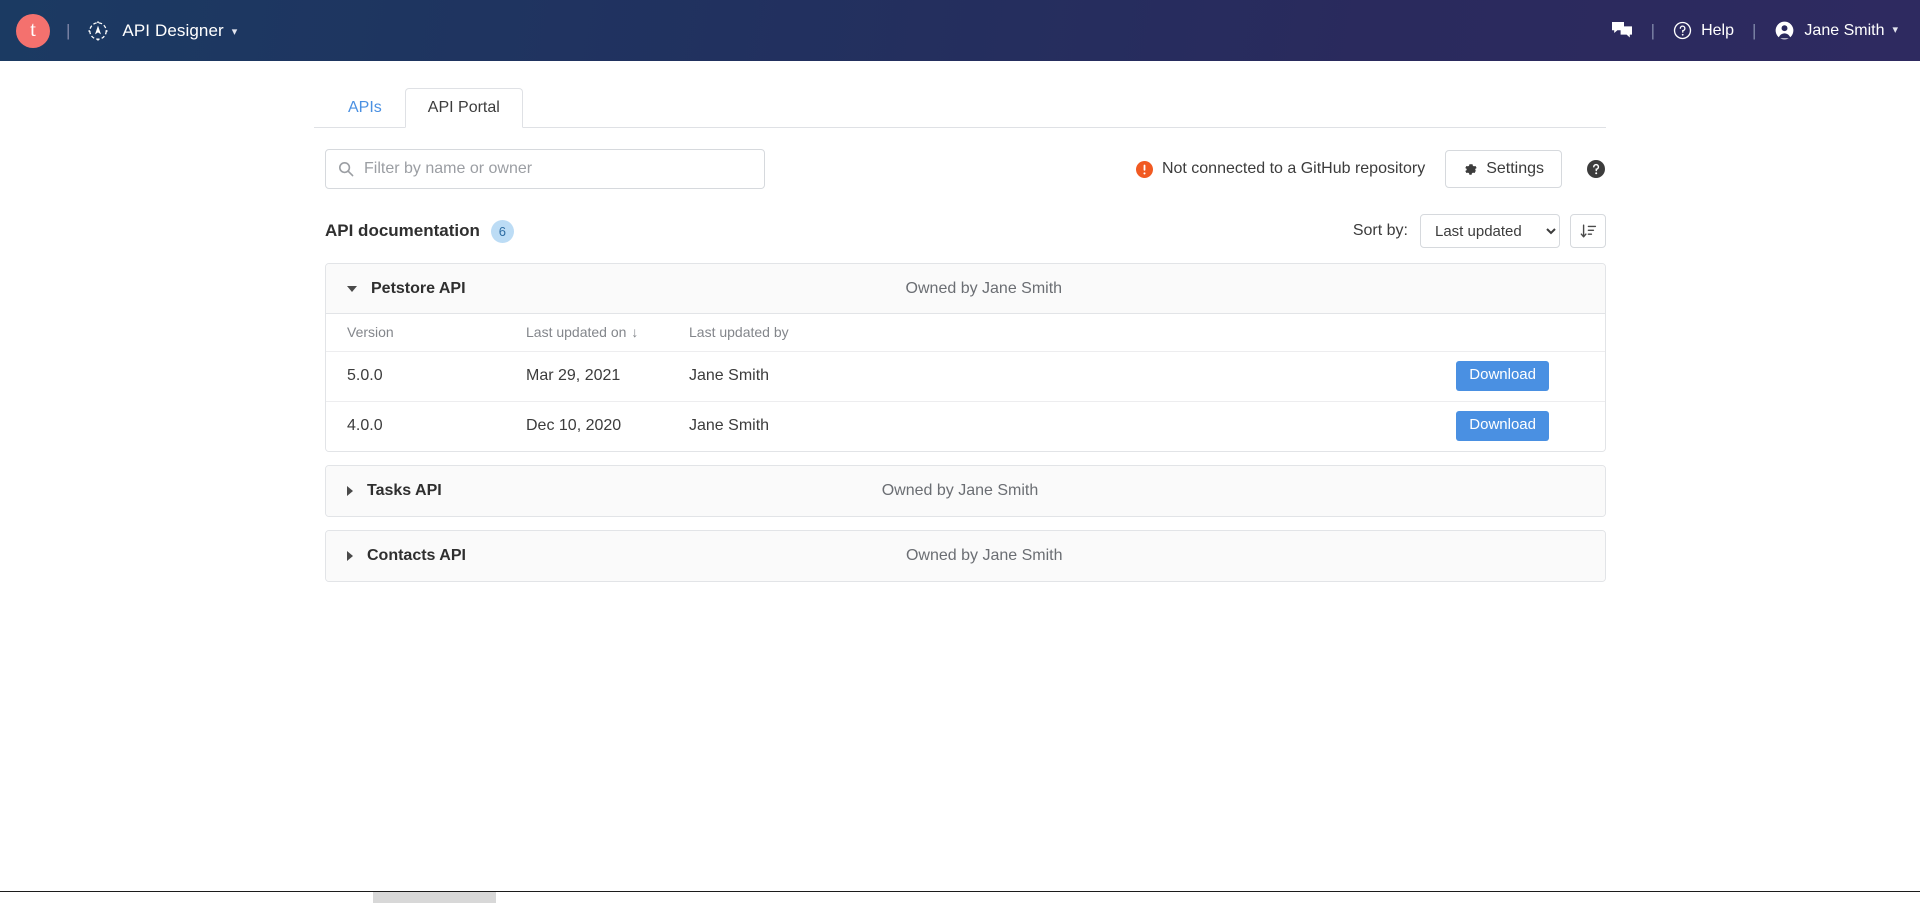 Image resolution: width=1920 pixels, height=903 pixels. I want to click on tab-bar: APIs API Portal, so click(960, 107).